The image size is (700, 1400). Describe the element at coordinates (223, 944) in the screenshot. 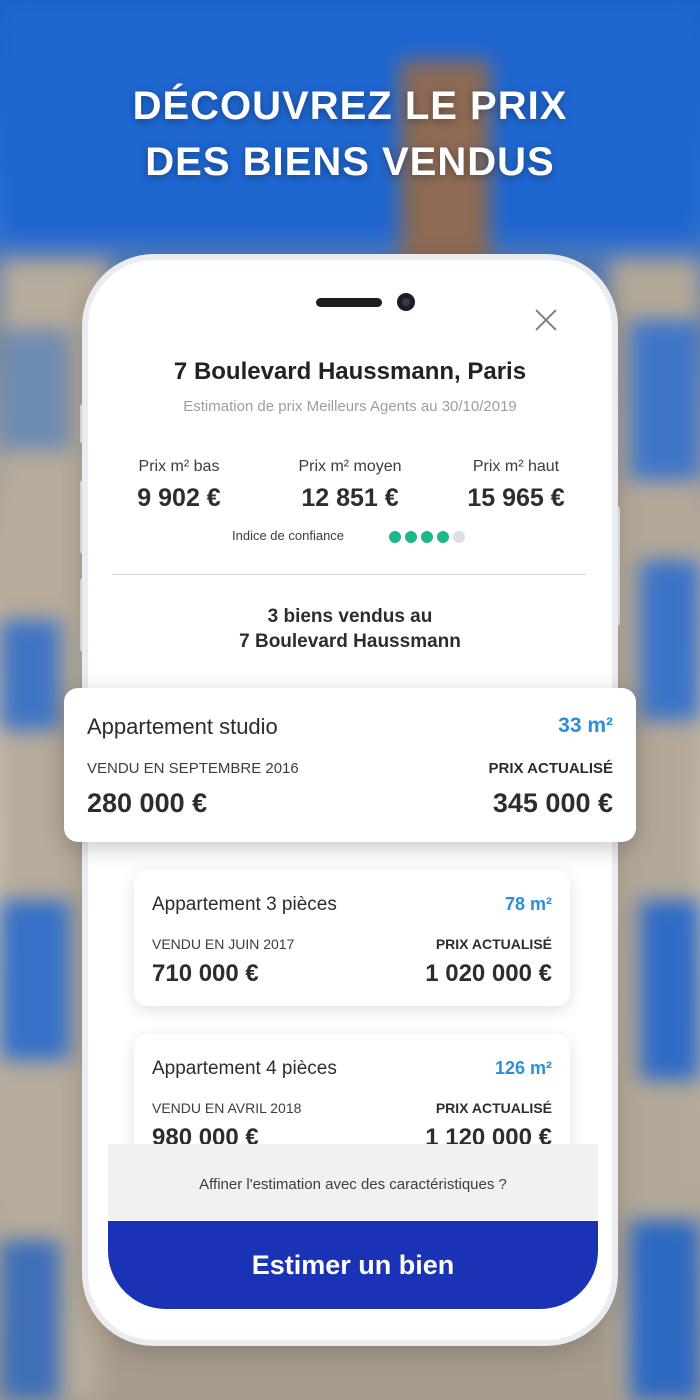

I see `listing-sold-date: VENDU EN JUIN 2017` at that location.